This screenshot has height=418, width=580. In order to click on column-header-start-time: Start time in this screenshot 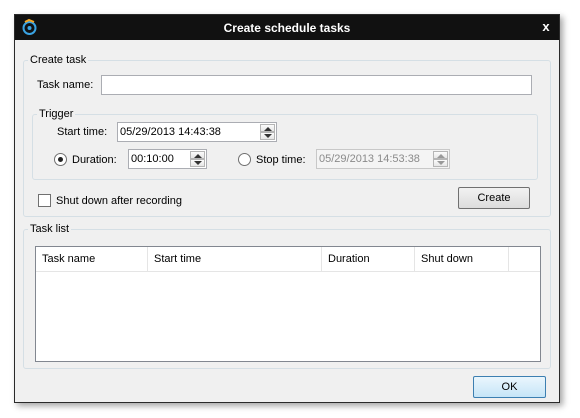, I will do `click(235, 259)`.